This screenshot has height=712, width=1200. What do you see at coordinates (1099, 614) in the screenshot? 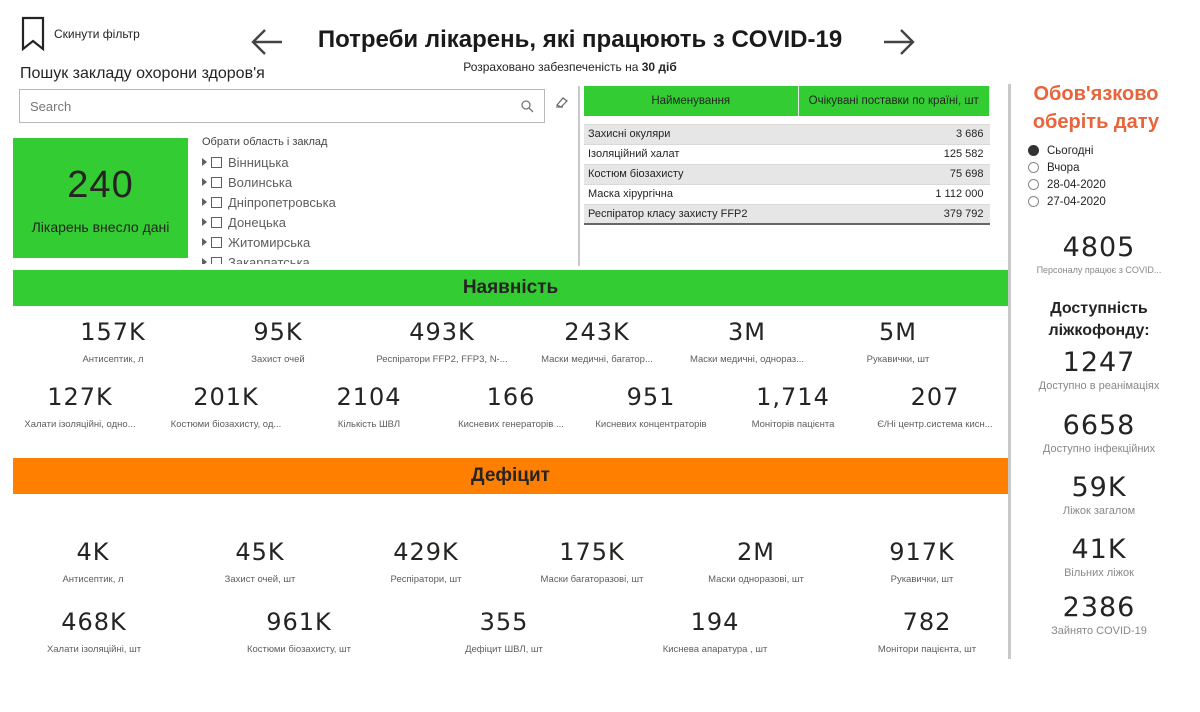
I see `beds-kpi: 2386 Зайнято COVID-19` at bounding box center [1099, 614].